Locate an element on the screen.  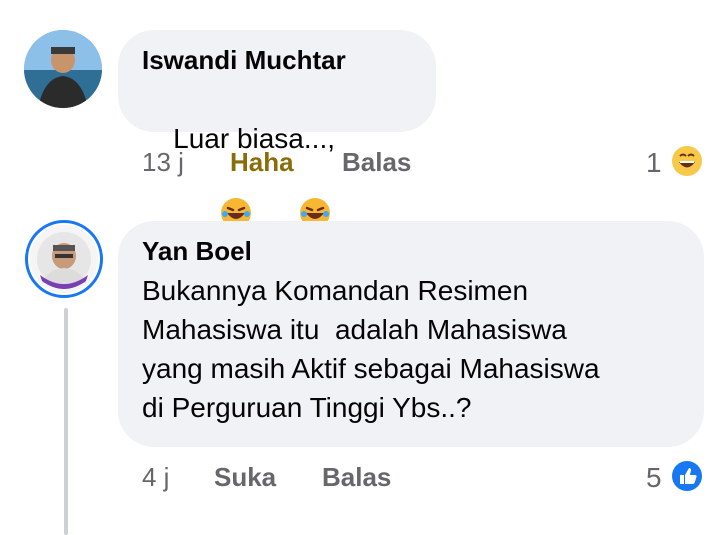
reply-thread-line is located at coordinates (66, 421).